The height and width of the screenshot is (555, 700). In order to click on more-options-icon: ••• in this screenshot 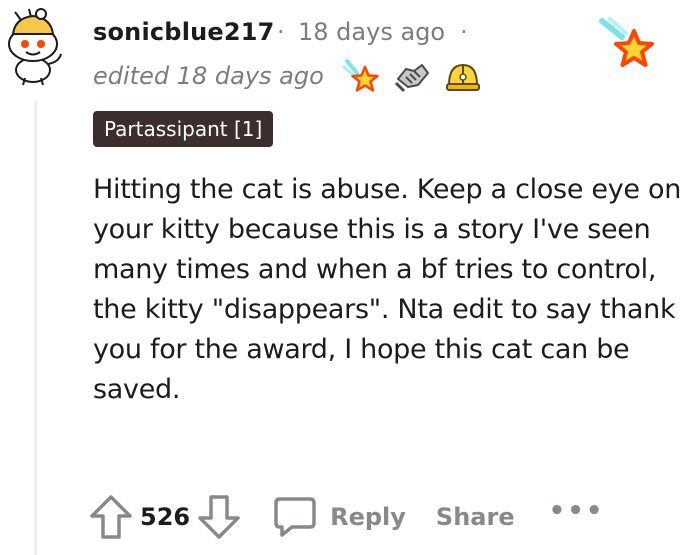, I will do `click(577, 517)`.